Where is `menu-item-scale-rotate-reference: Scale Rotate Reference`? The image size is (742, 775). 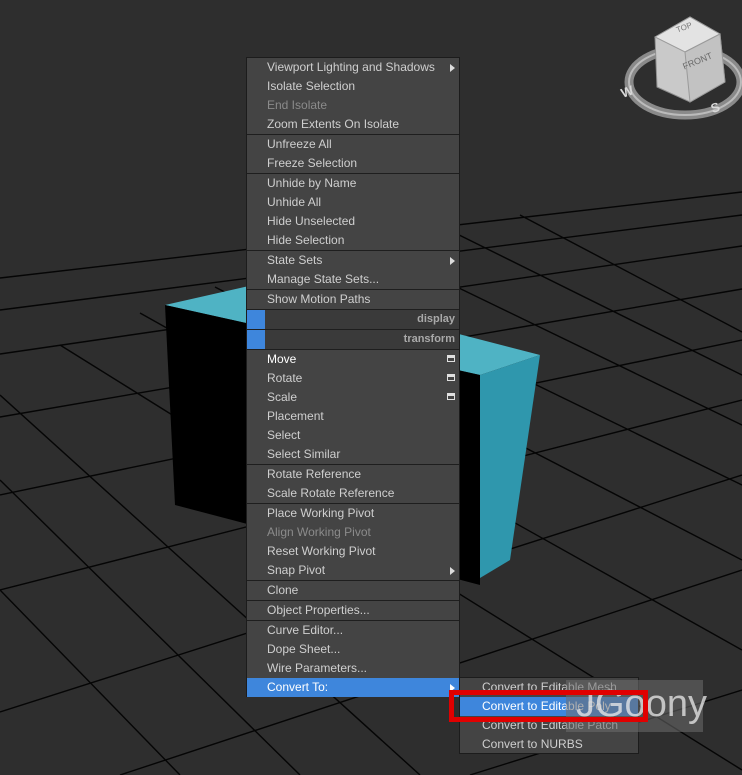 menu-item-scale-rotate-reference: Scale Rotate Reference is located at coordinates (353, 493).